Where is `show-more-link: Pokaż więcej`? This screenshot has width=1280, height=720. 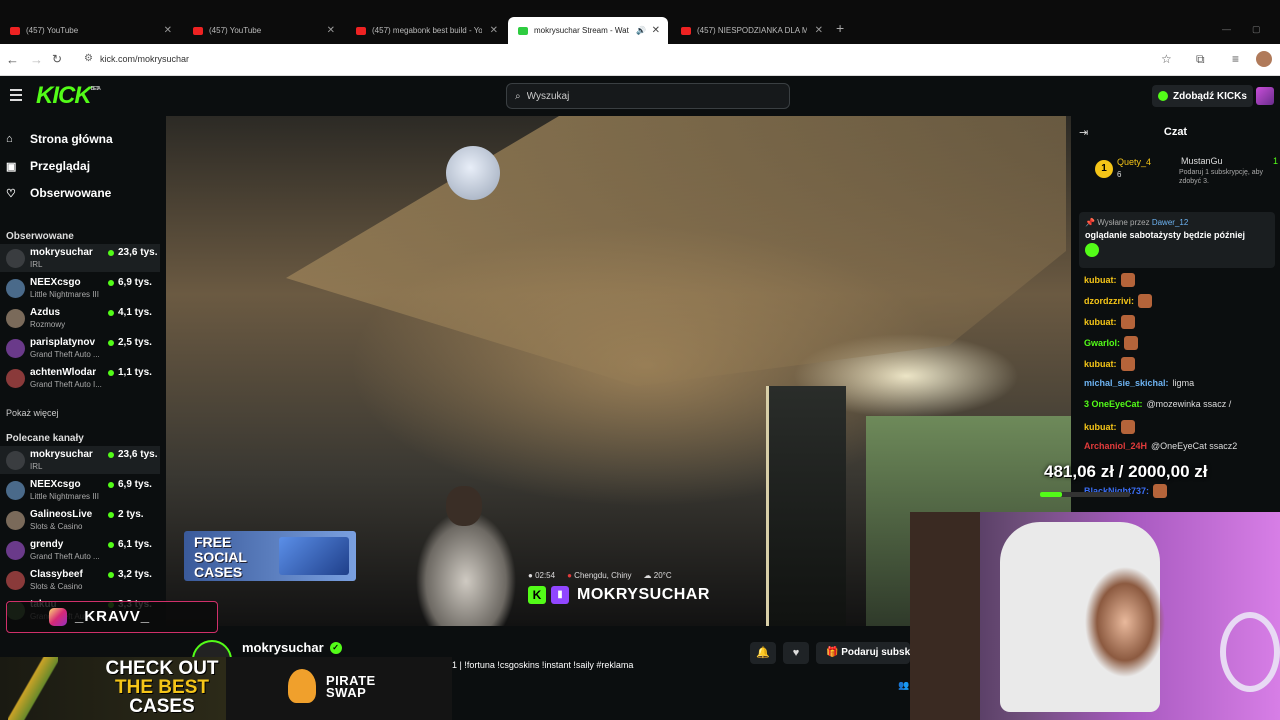 show-more-link: Pokaż więcej is located at coordinates (32, 413).